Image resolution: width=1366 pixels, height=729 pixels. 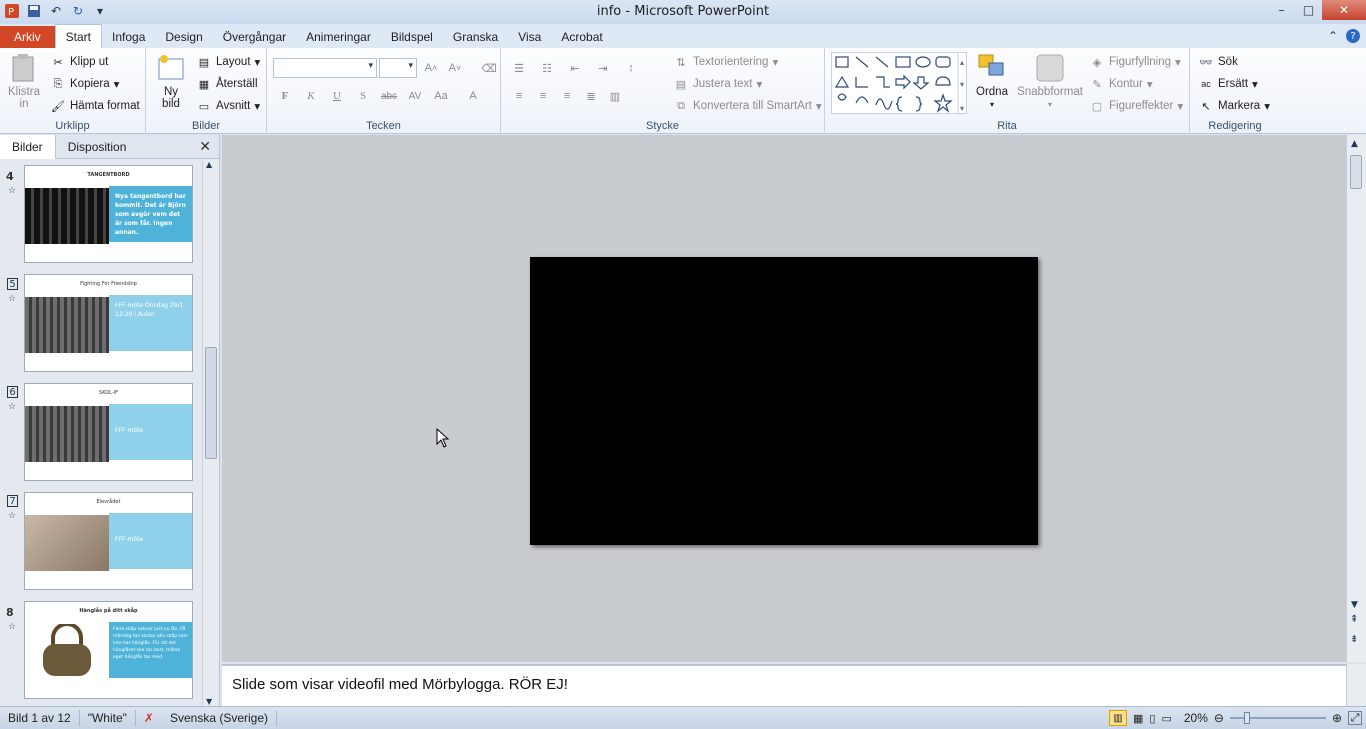 What do you see at coordinates (337, 96) in the screenshot?
I see `underline-button: U` at bounding box center [337, 96].